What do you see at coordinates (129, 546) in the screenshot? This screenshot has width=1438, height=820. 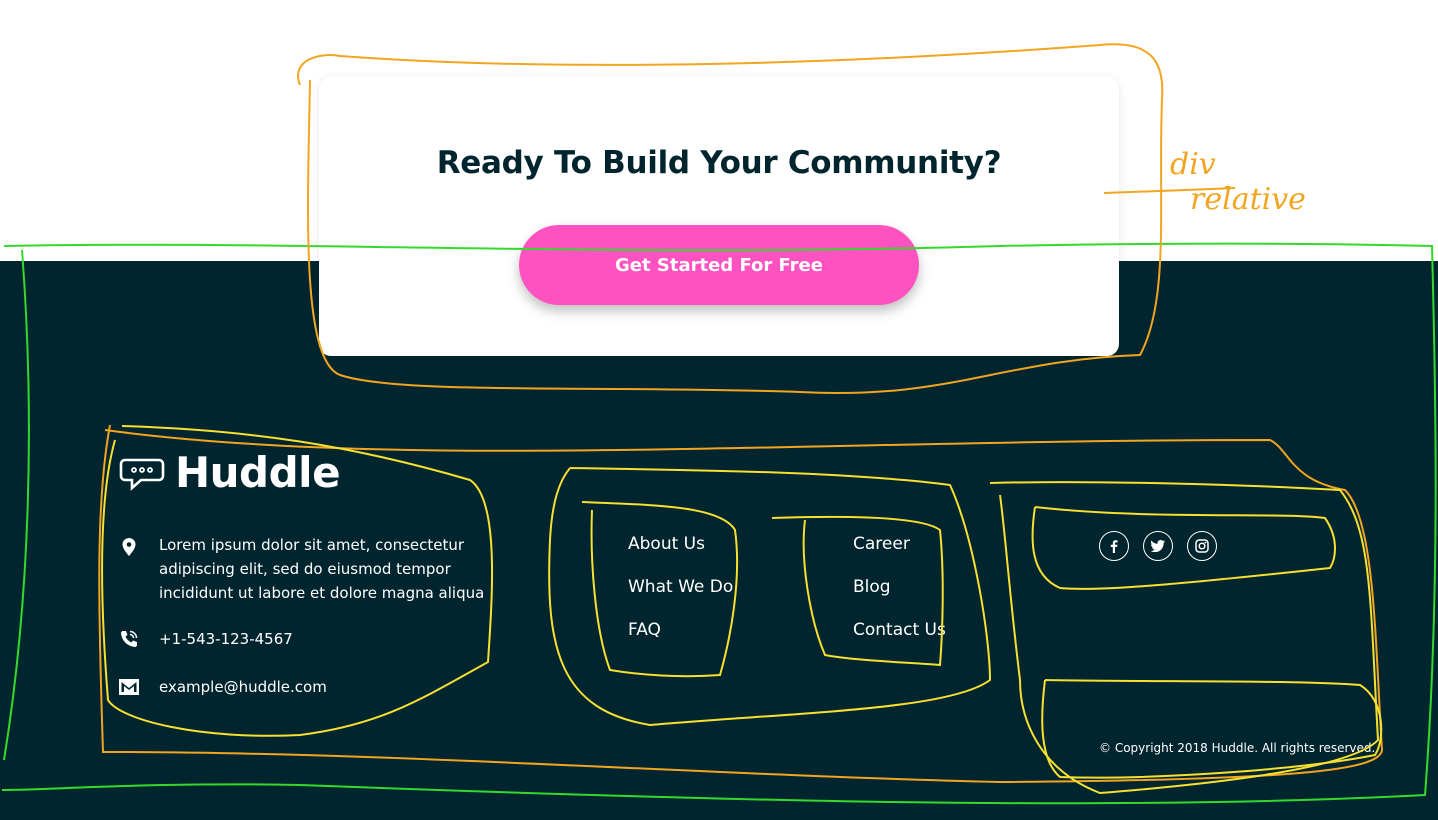 I see `location-pin-icon` at bounding box center [129, 546].